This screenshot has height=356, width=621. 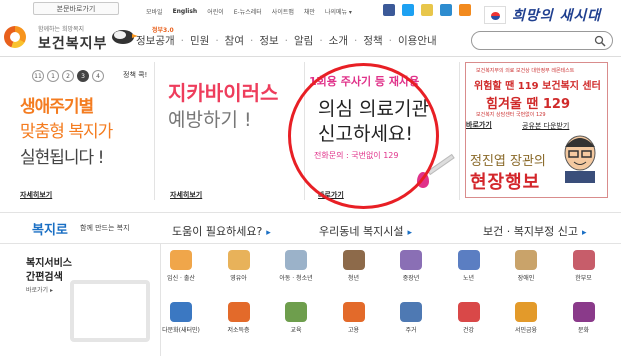 What do you see at coordinates (110, 311) in the screenshot?
I see `monitor-icon` at bounding box center [110, 311].